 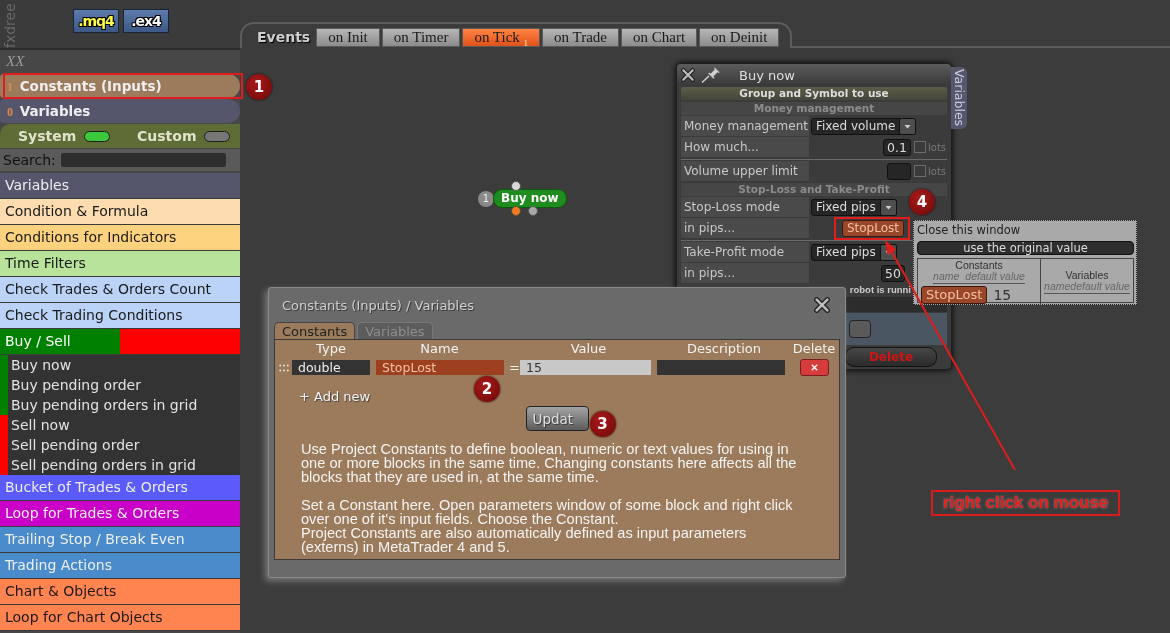 What do you see at coordinates (124, 365) in the screenshot?
I see `block-item: Buy now` at bounding box center [124, 365].